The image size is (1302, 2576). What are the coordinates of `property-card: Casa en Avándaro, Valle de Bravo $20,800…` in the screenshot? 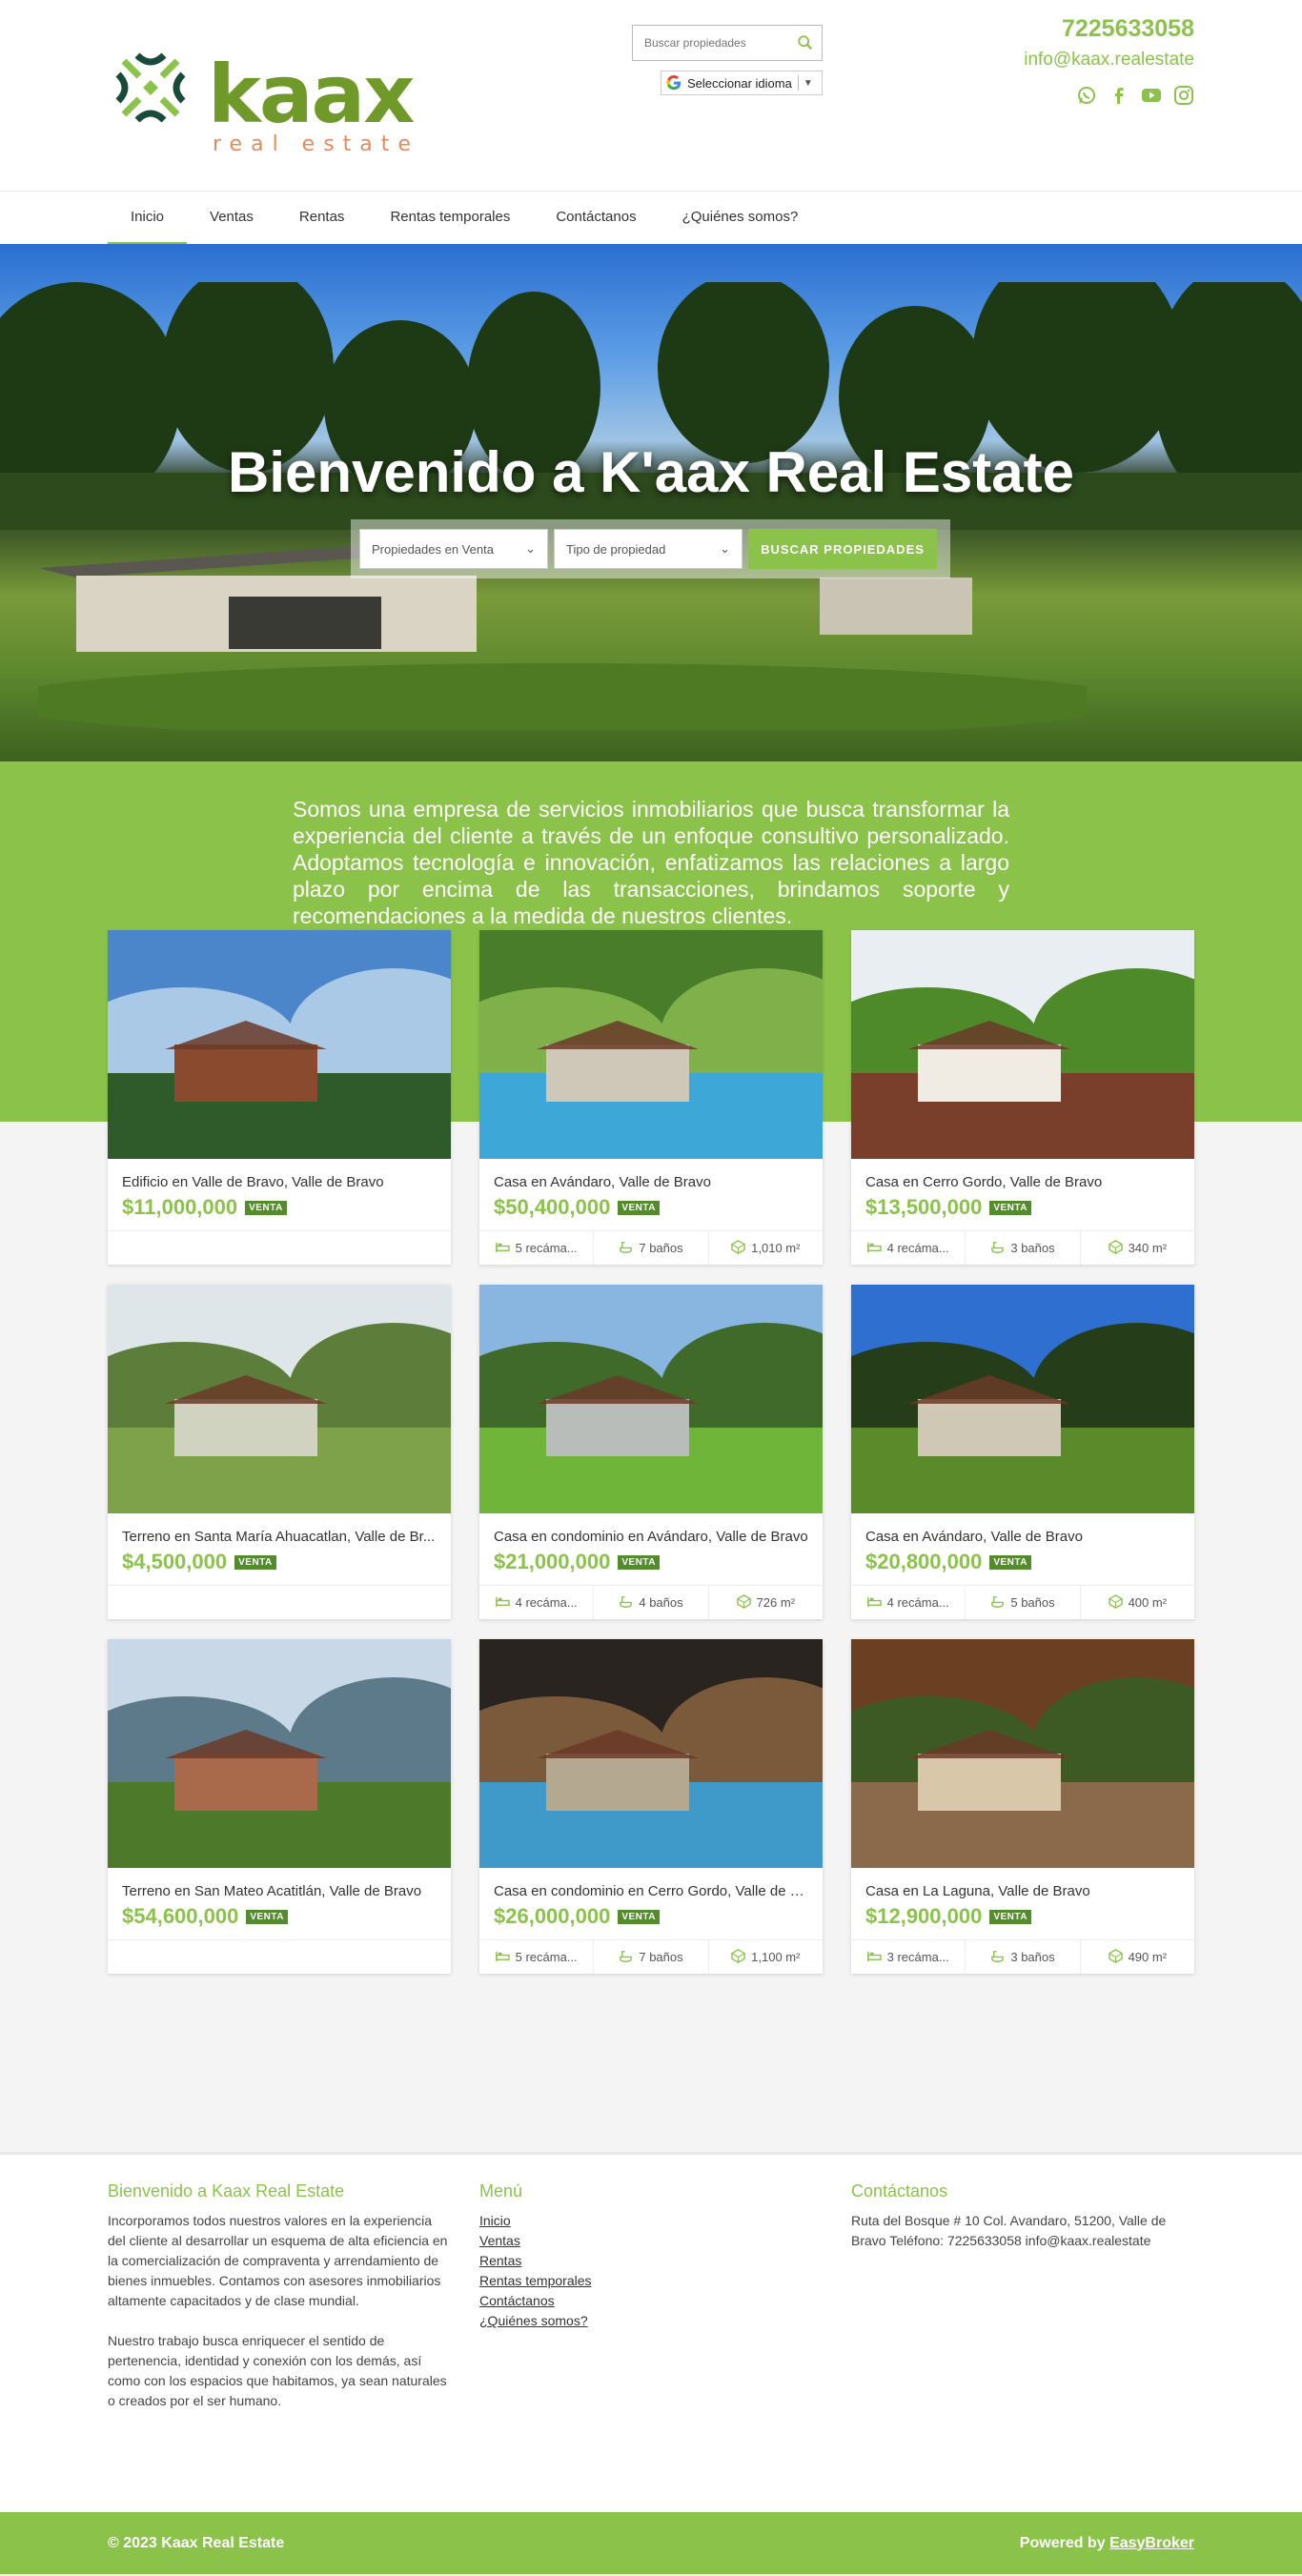 It's located at (1023, 1452).